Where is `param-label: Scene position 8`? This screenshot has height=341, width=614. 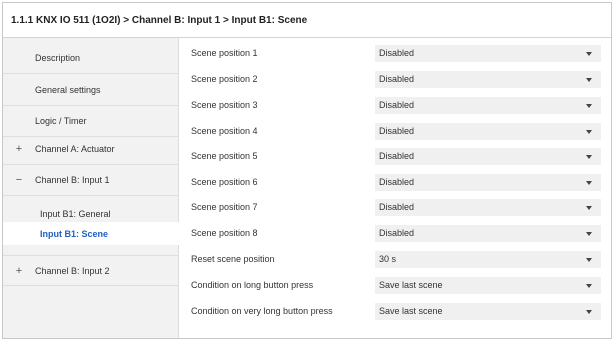
param-label: Scene position 8 is located at coordinates (224, 233).